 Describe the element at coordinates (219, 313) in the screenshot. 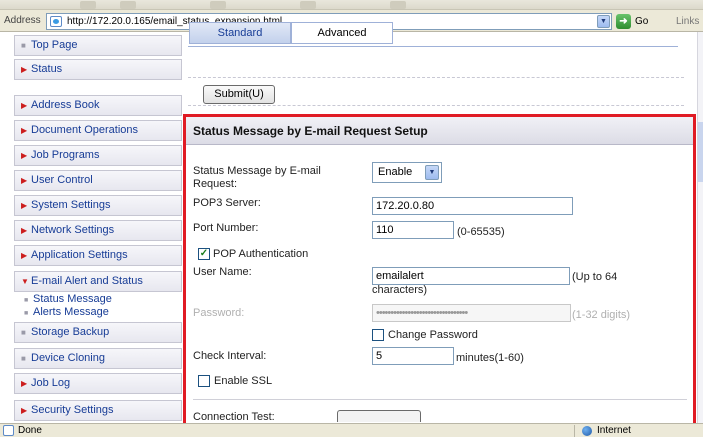

I see `password-label: Password:` at that location.